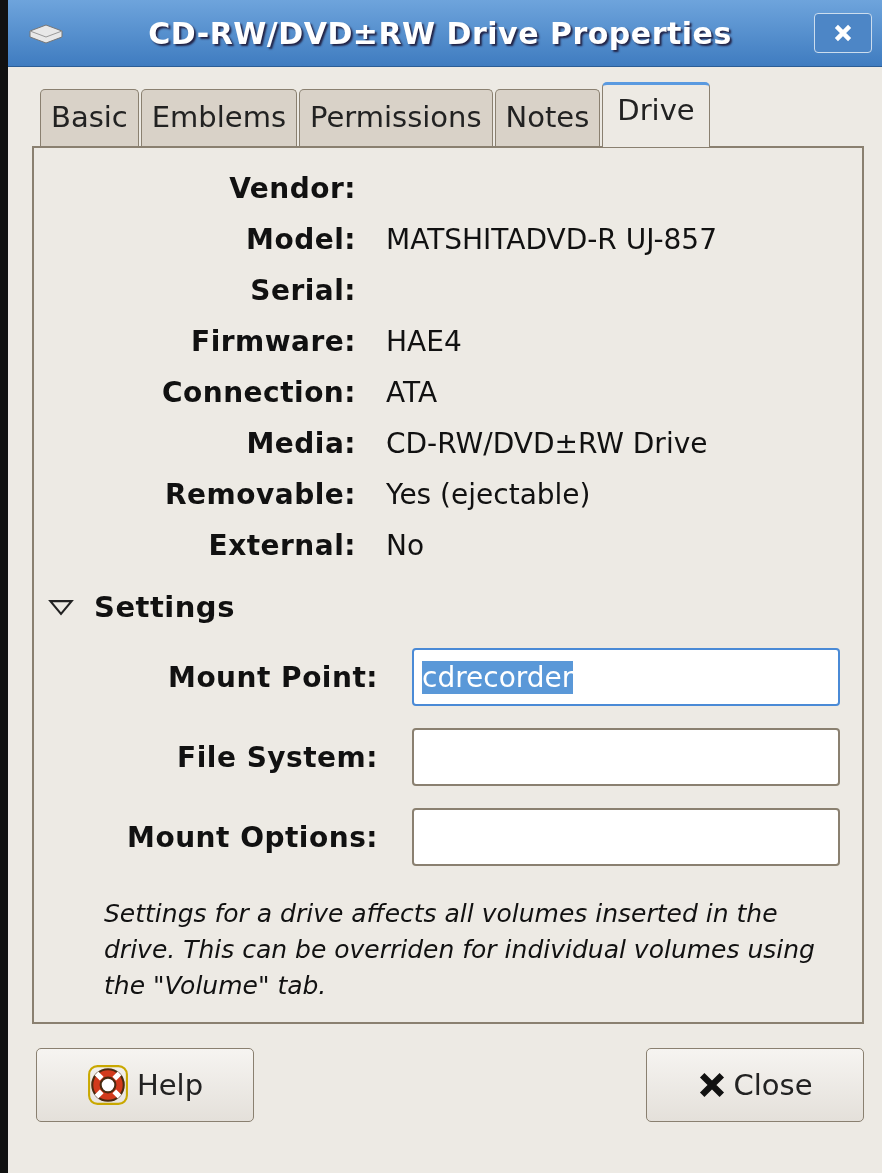 Image resolution: width=882 pixels, height=1173 pixels. What do you see at coordinates (300, 240) in the screenshot?
I see `property-label: Model:` at bounding box center [300, 240].